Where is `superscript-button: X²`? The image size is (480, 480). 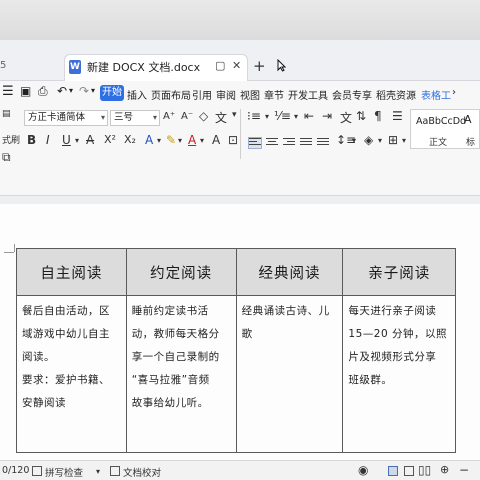
superscript-button: X² is located at coordinates (110, 139).